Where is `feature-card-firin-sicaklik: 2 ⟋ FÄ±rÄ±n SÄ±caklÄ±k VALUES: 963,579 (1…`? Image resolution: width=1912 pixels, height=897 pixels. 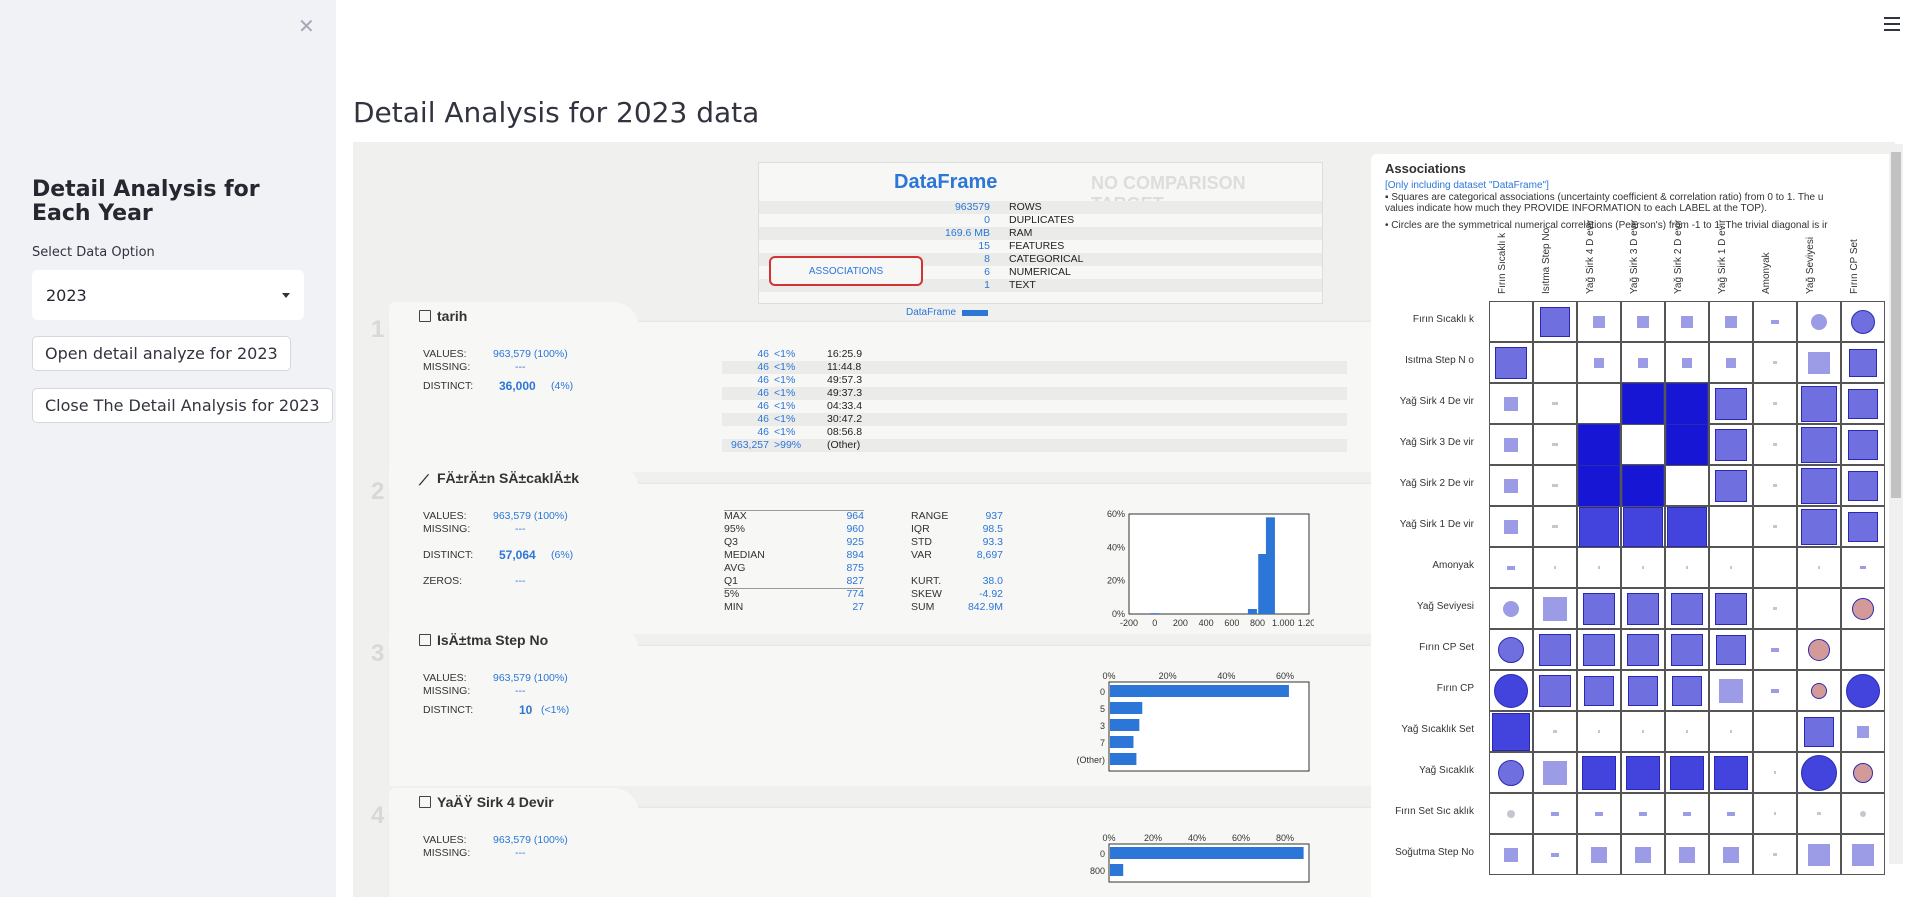
feature-card-firin-sicaklik: 2 ⟋ FÄ±rÄ±n SÄ±caklÄ±k VALUES: 963,579 (1… is located at coordinates (871, 549).